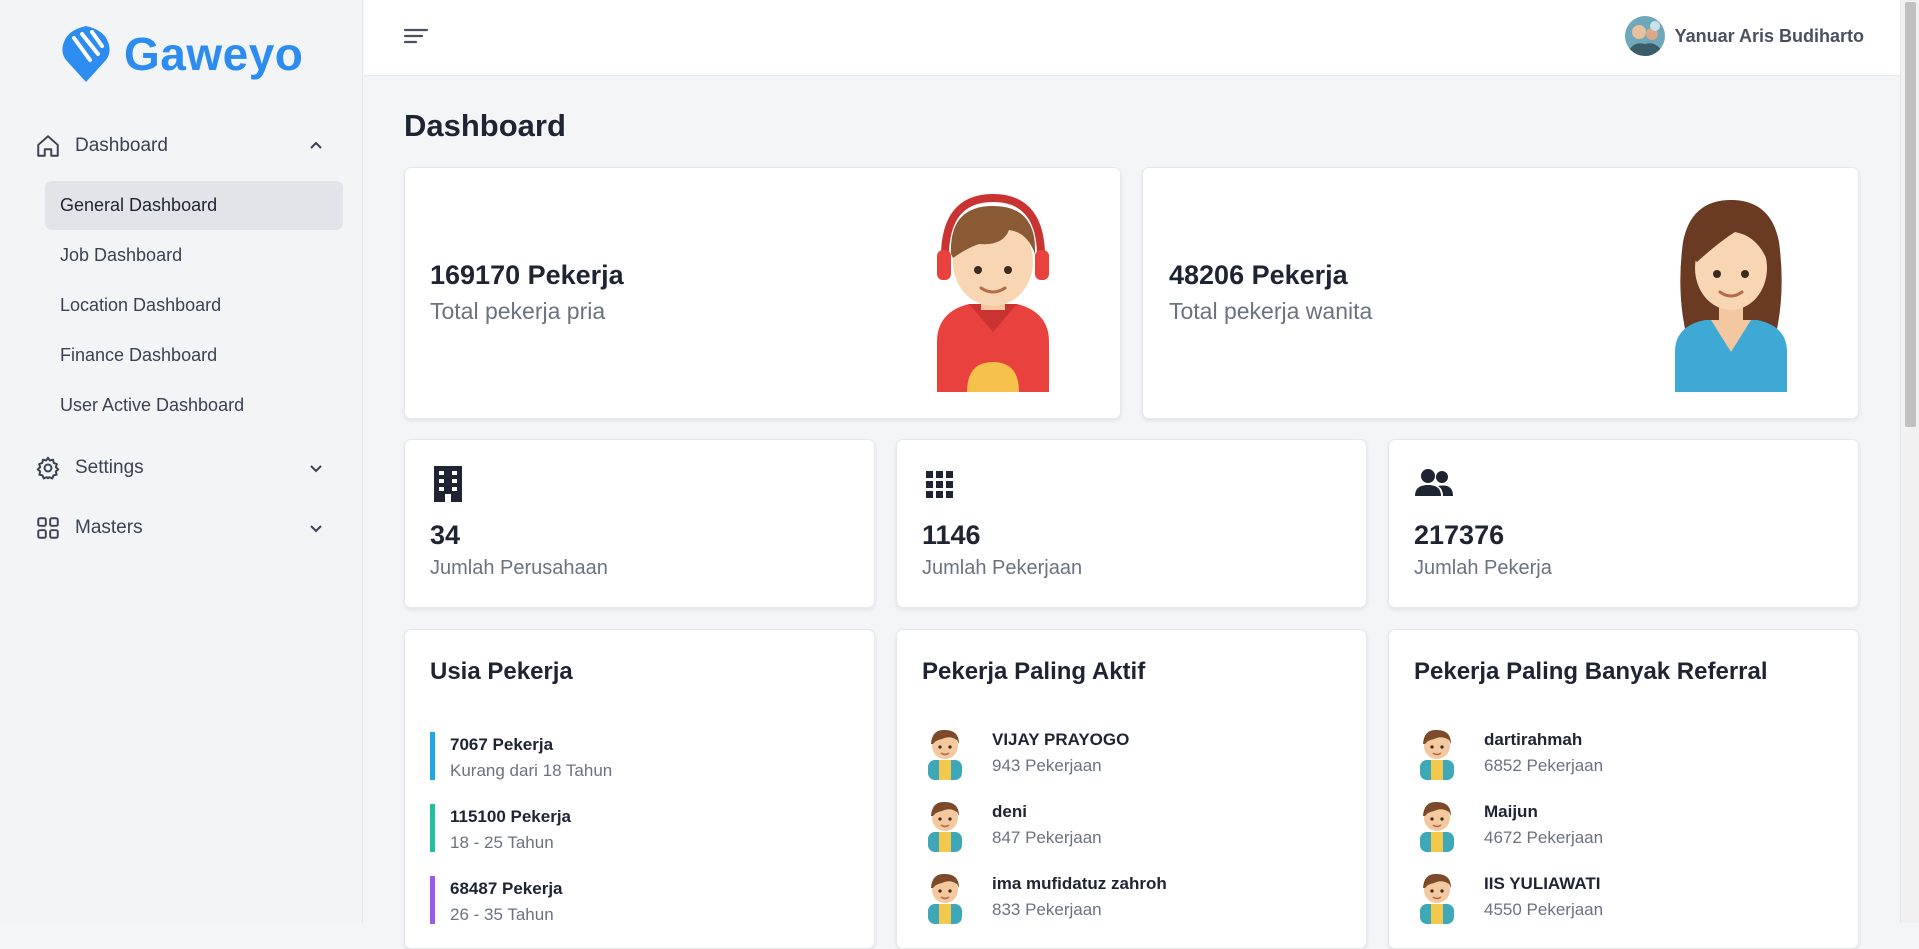  What do you see at coordinates (1508, 825) in the screenshot?
I see `list-item: Maijun 4672 Pekerjaan` at bounding box center [1508, 825].